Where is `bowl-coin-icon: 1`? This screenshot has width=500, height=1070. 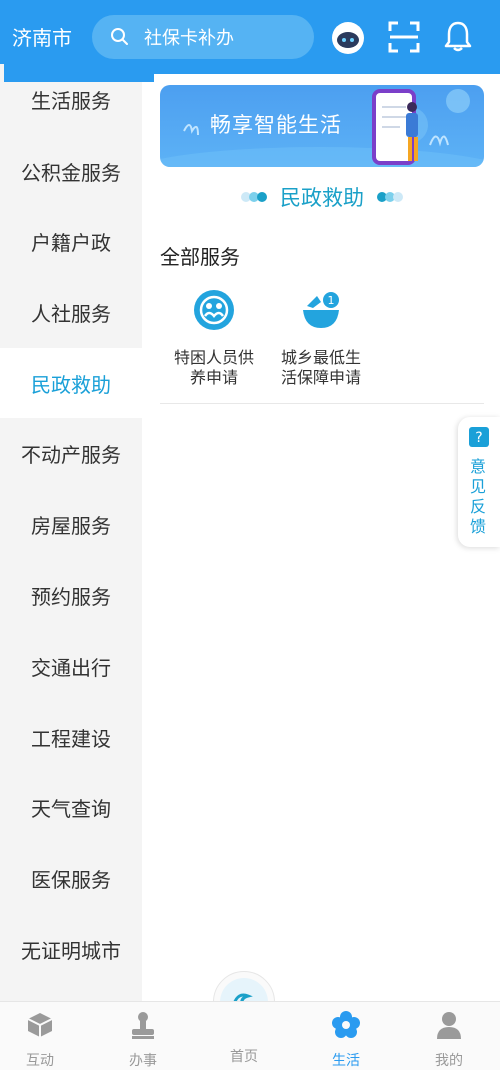
bowl-coin-icon: 1 is located at coordinates (321, 310).